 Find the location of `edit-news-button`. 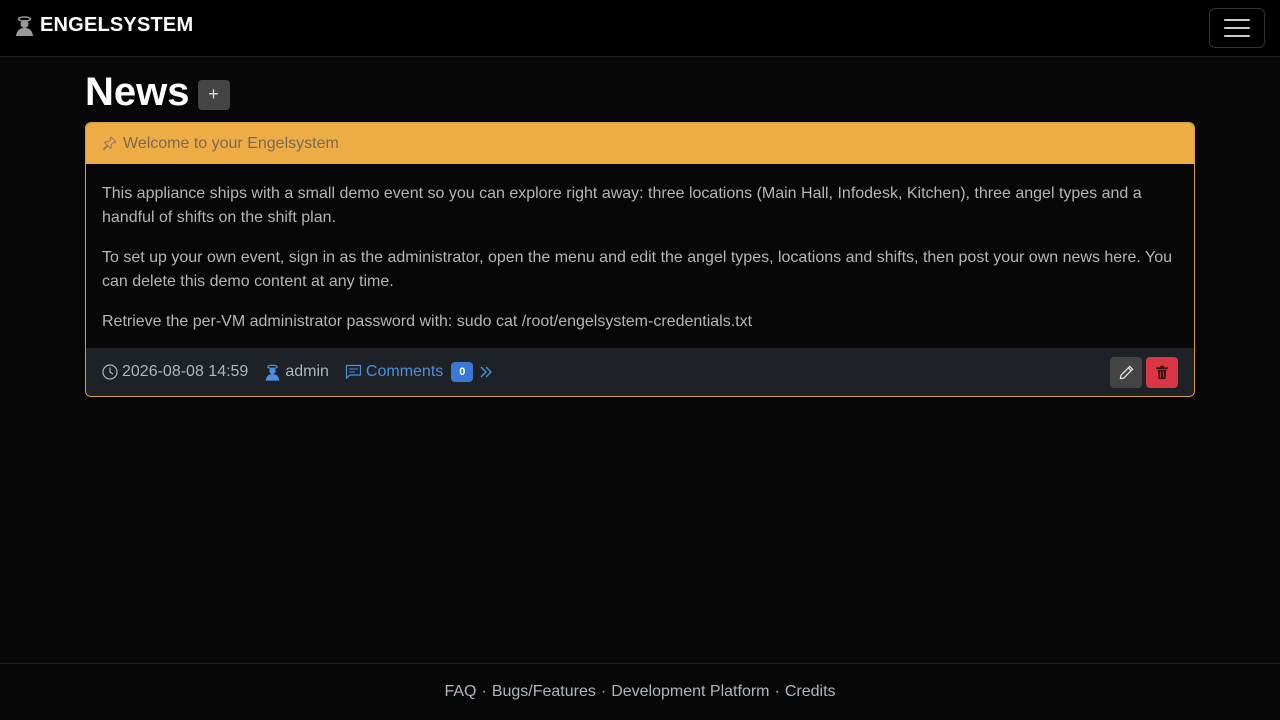

edit-news-button is located at coordinates (1126, 372).